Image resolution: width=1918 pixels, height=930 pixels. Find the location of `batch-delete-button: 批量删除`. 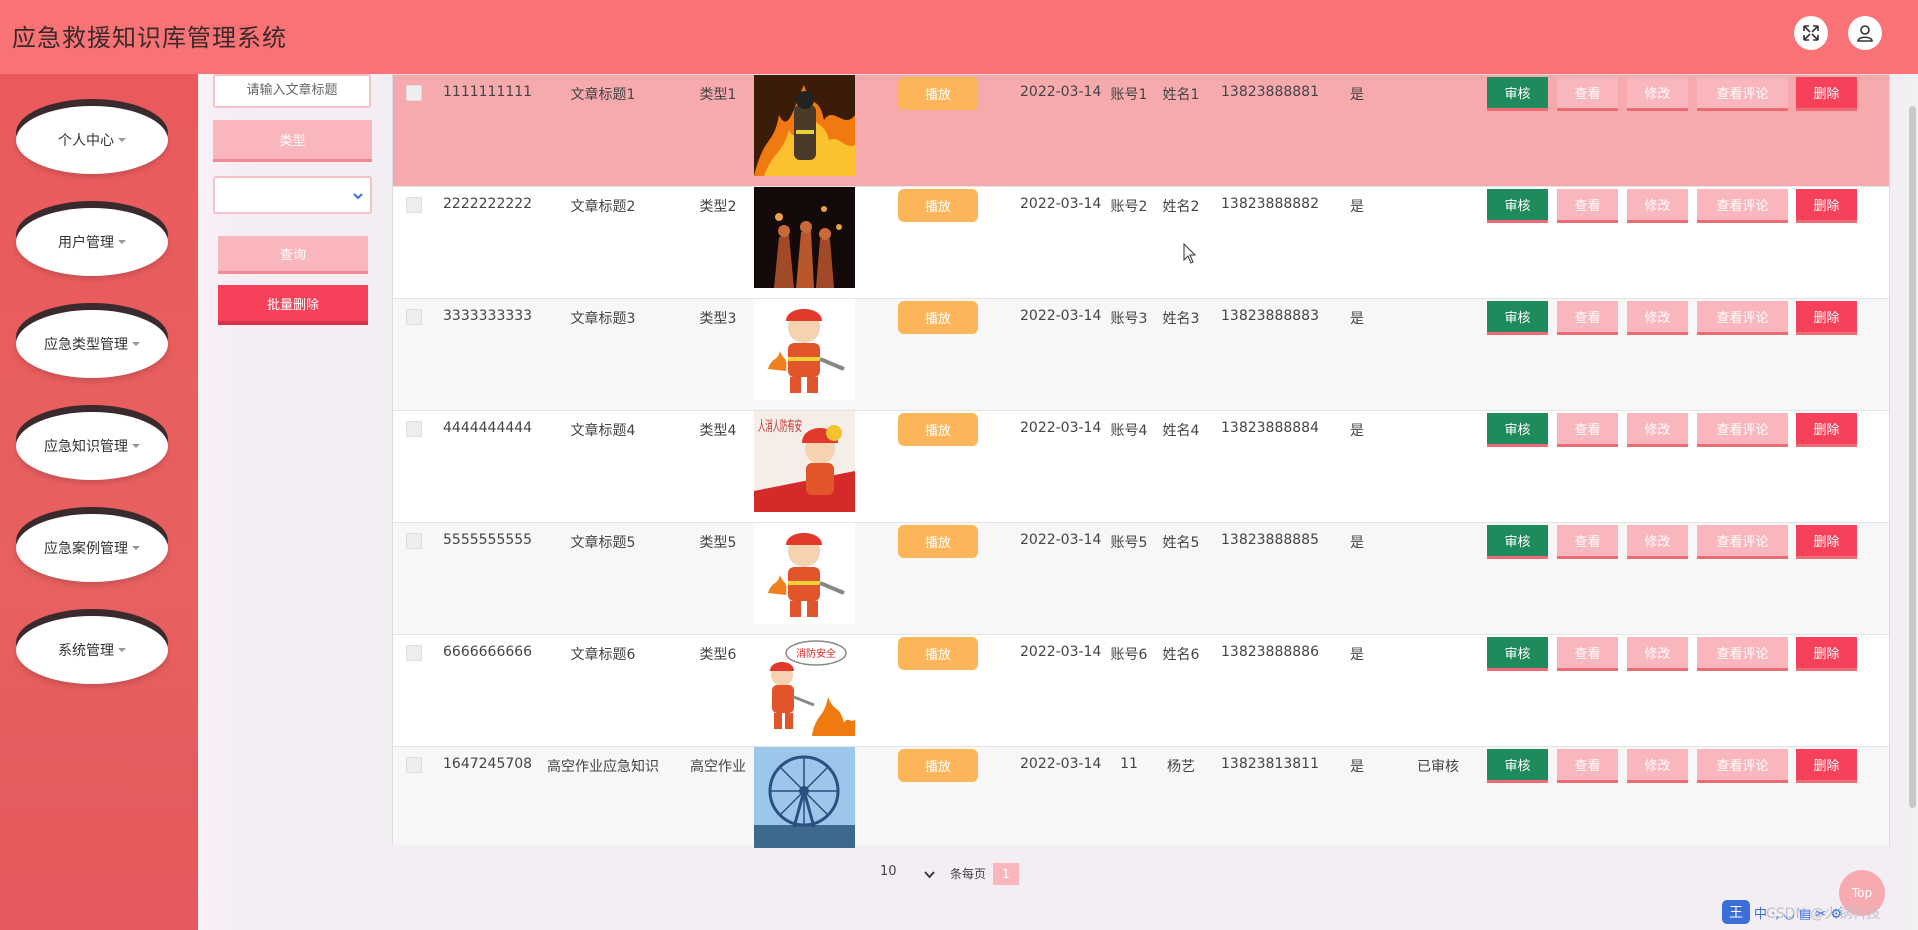

batch-delete-button: 批量删除 is located at coordinates (293, 305).